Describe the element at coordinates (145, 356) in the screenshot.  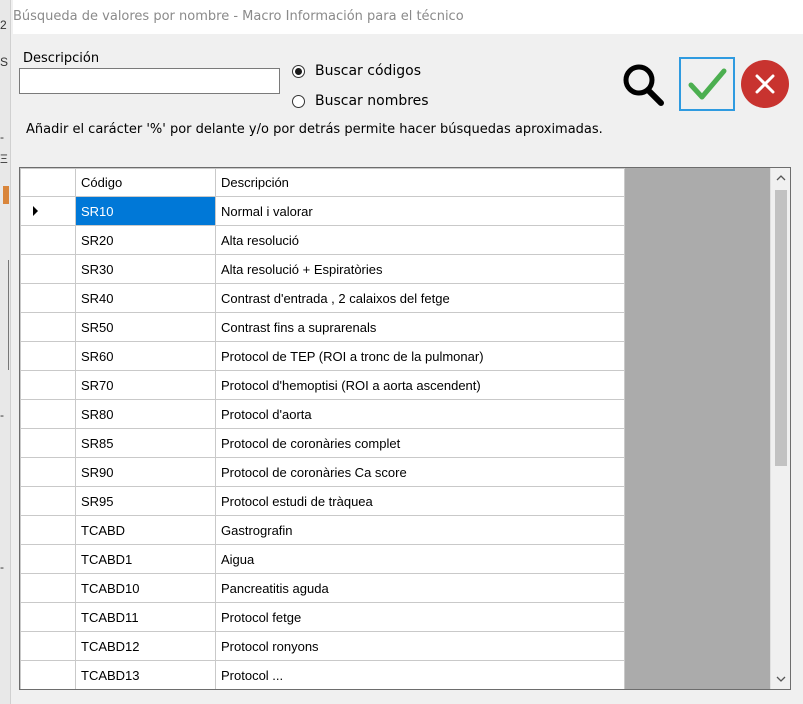
I see `cell-code: SR60` at that location.